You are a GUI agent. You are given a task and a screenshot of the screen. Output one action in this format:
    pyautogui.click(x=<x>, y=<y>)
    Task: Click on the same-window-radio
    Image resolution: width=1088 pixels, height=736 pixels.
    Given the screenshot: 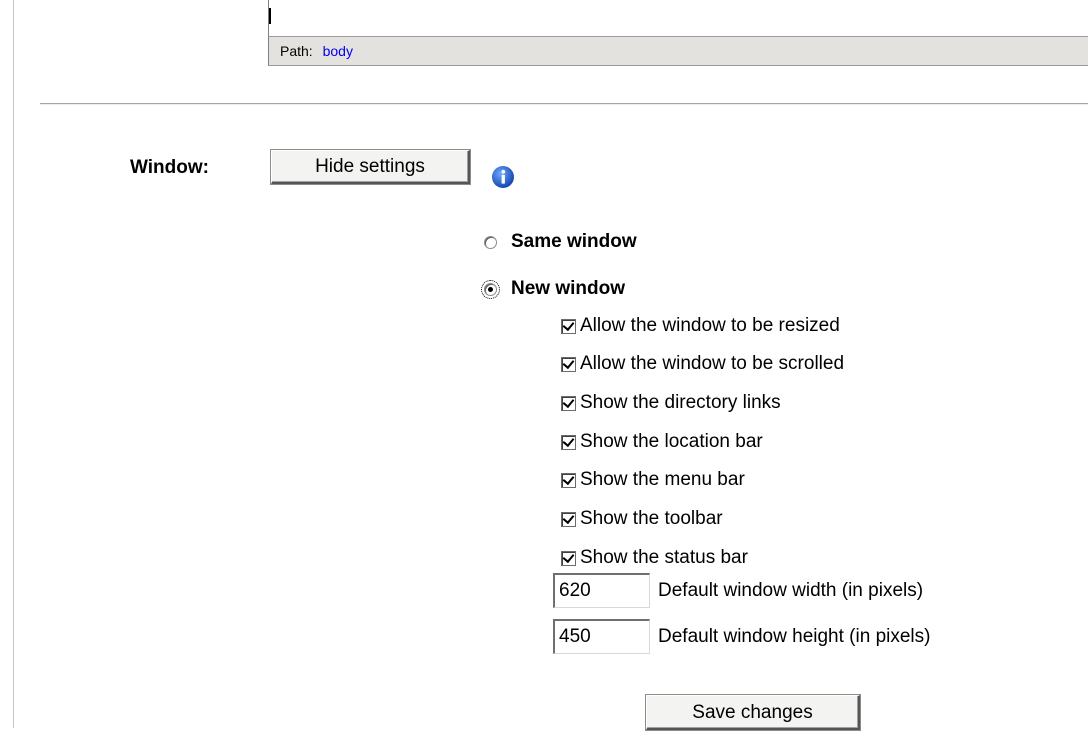 What is the action you would take?
    pyautogui.click(x=490, y=242)
    